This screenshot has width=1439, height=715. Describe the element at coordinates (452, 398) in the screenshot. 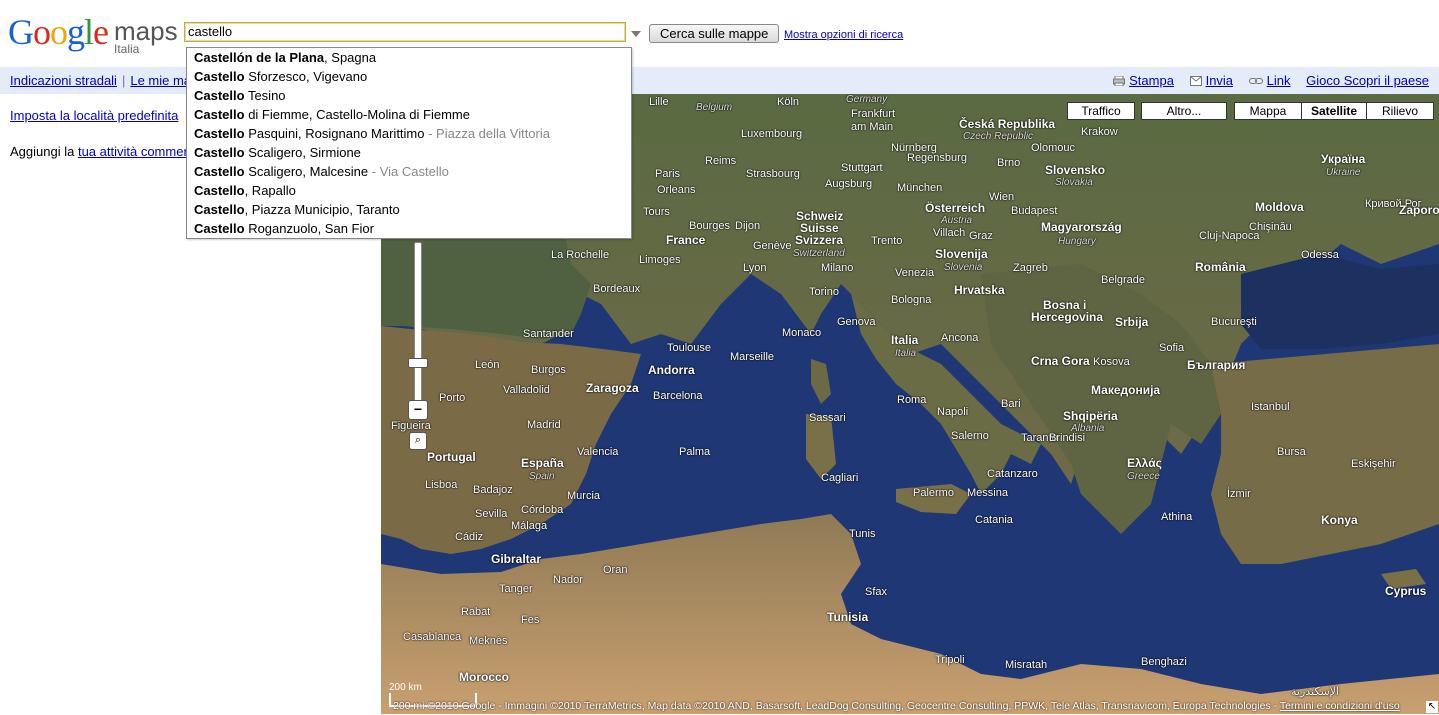

I see `map-label: Porto` at that location.